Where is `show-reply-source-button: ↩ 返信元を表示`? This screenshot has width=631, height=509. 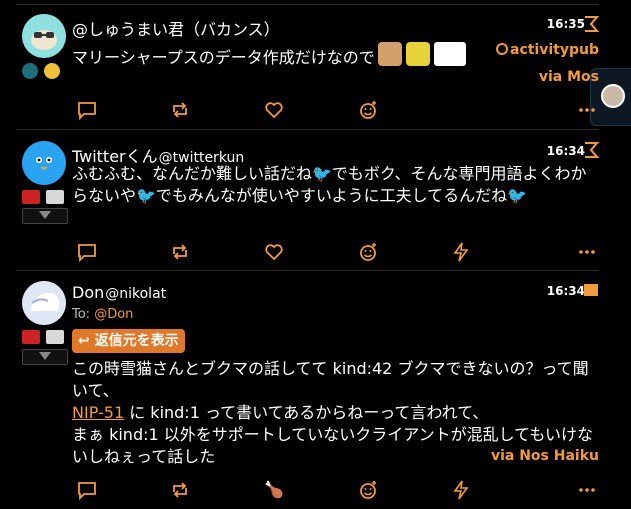
show-reply-source-button: ↩ 返信元を表示 is located at coordinates (128, 341).